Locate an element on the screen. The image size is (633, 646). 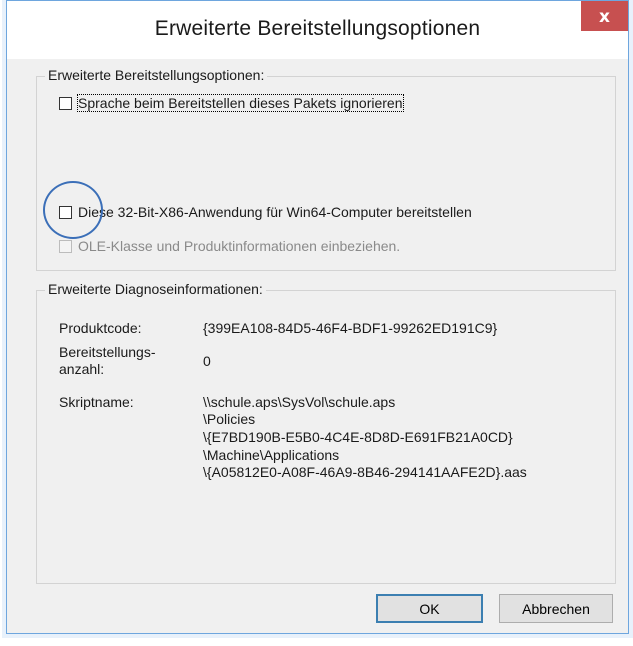
close-button: x is located at coordinates (604, 16).